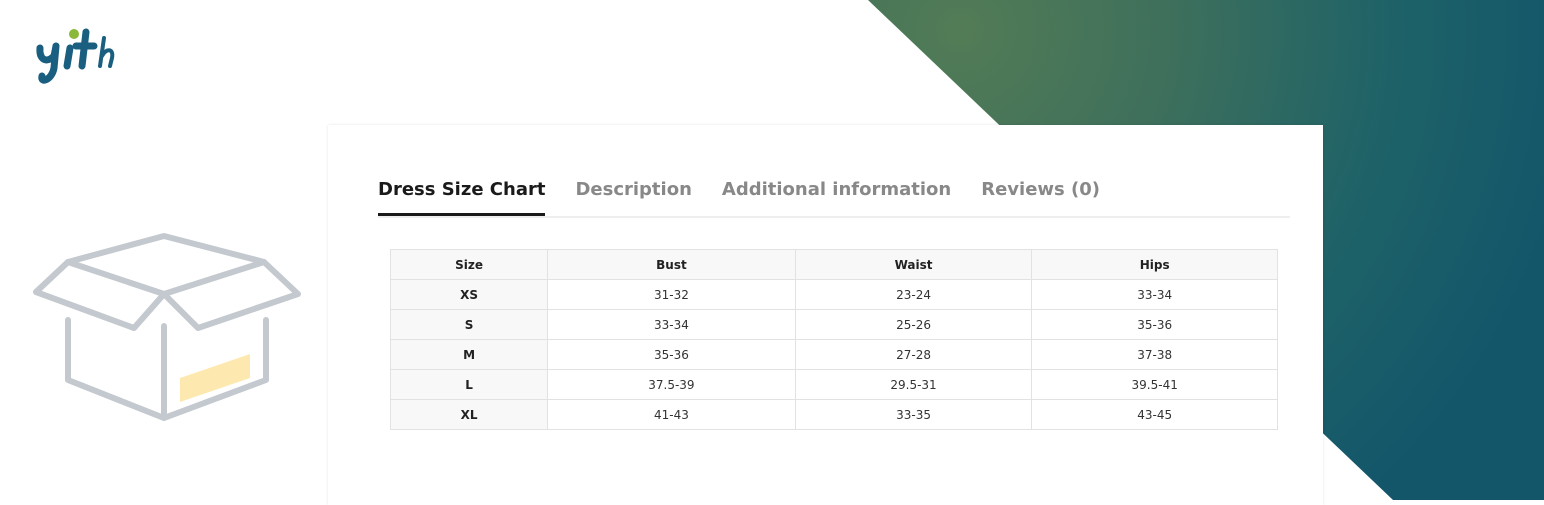 This screenshot has height=505, width=1544. What do you see at coordinates (1154, 264) in the screenshot?
I see `column-header-hips: Hips` at bounding box center [1154, 264].